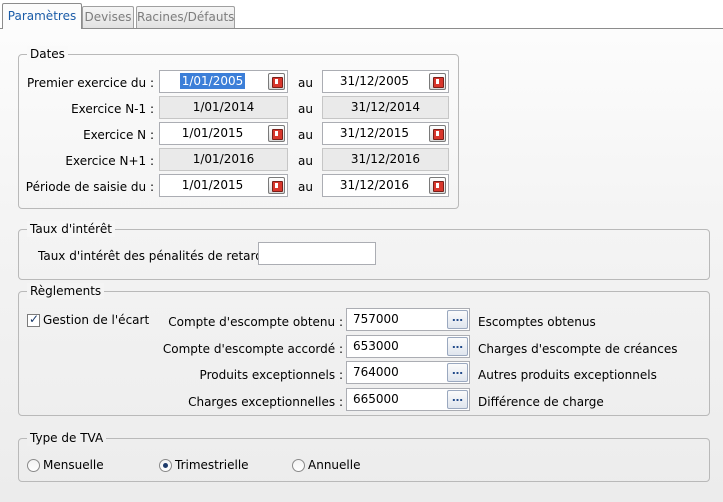 This screenshot has height=502, width=723. I want to click on charges-exceptionnelles-desc: Différence de charge, so click(541, 402).